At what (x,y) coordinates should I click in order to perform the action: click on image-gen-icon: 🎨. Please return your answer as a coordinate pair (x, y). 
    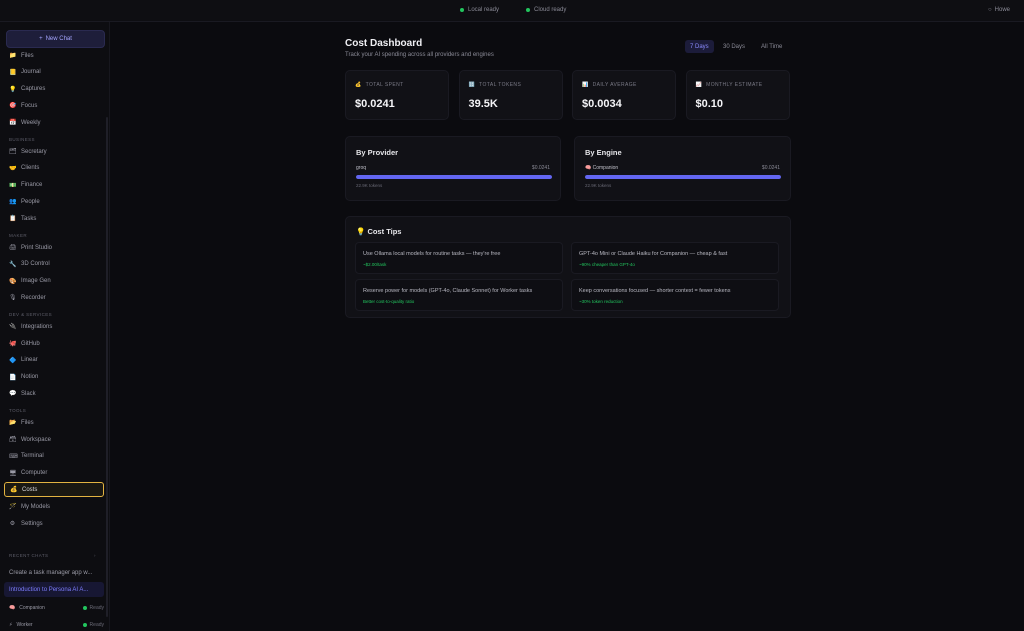
    Looking at the image, I should click on (13, 281).